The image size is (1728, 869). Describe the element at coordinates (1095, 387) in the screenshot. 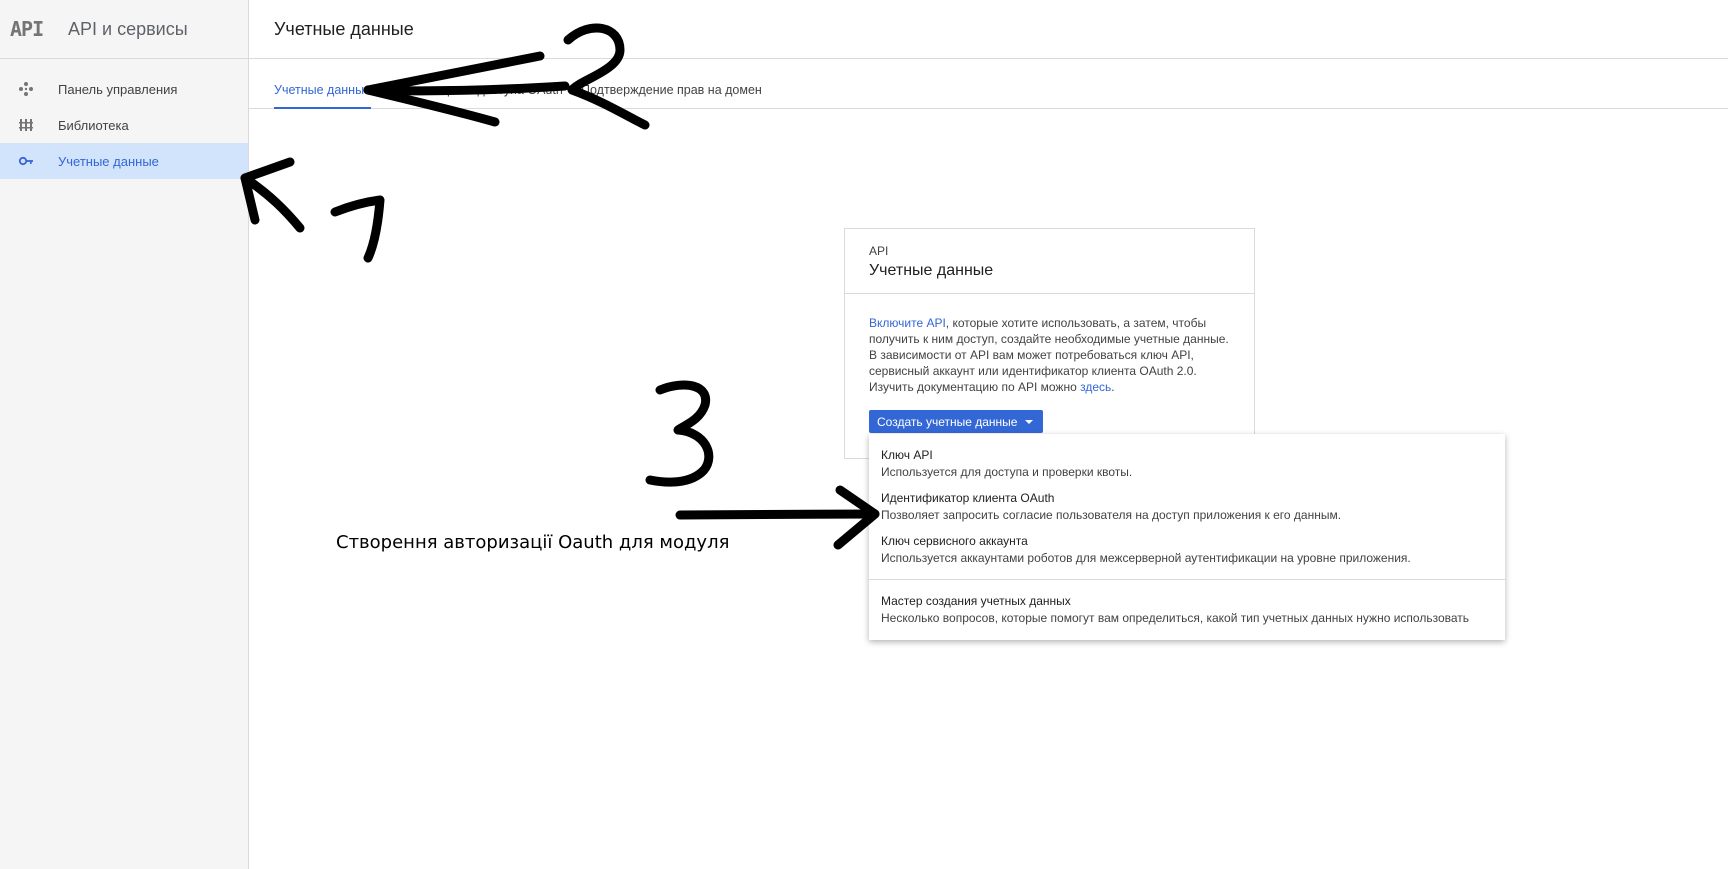

I see `docs-here-link: здесь` at that location.